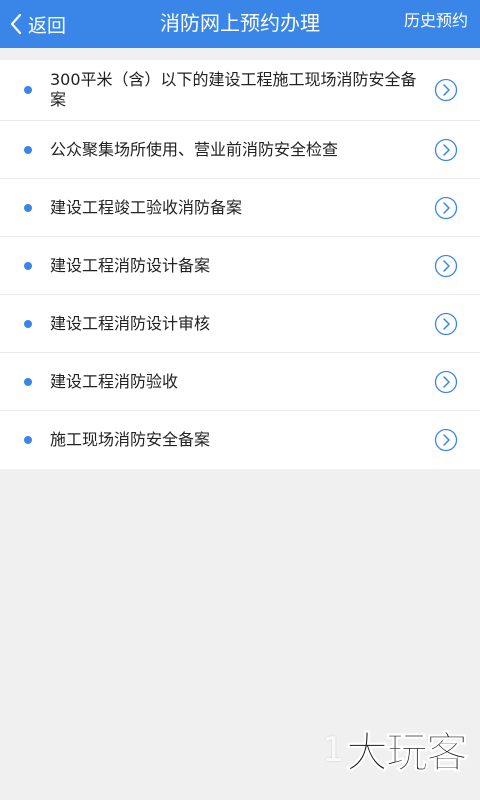  I want to click on list-item-label: 建设工程消防验收, so click(114, 381).